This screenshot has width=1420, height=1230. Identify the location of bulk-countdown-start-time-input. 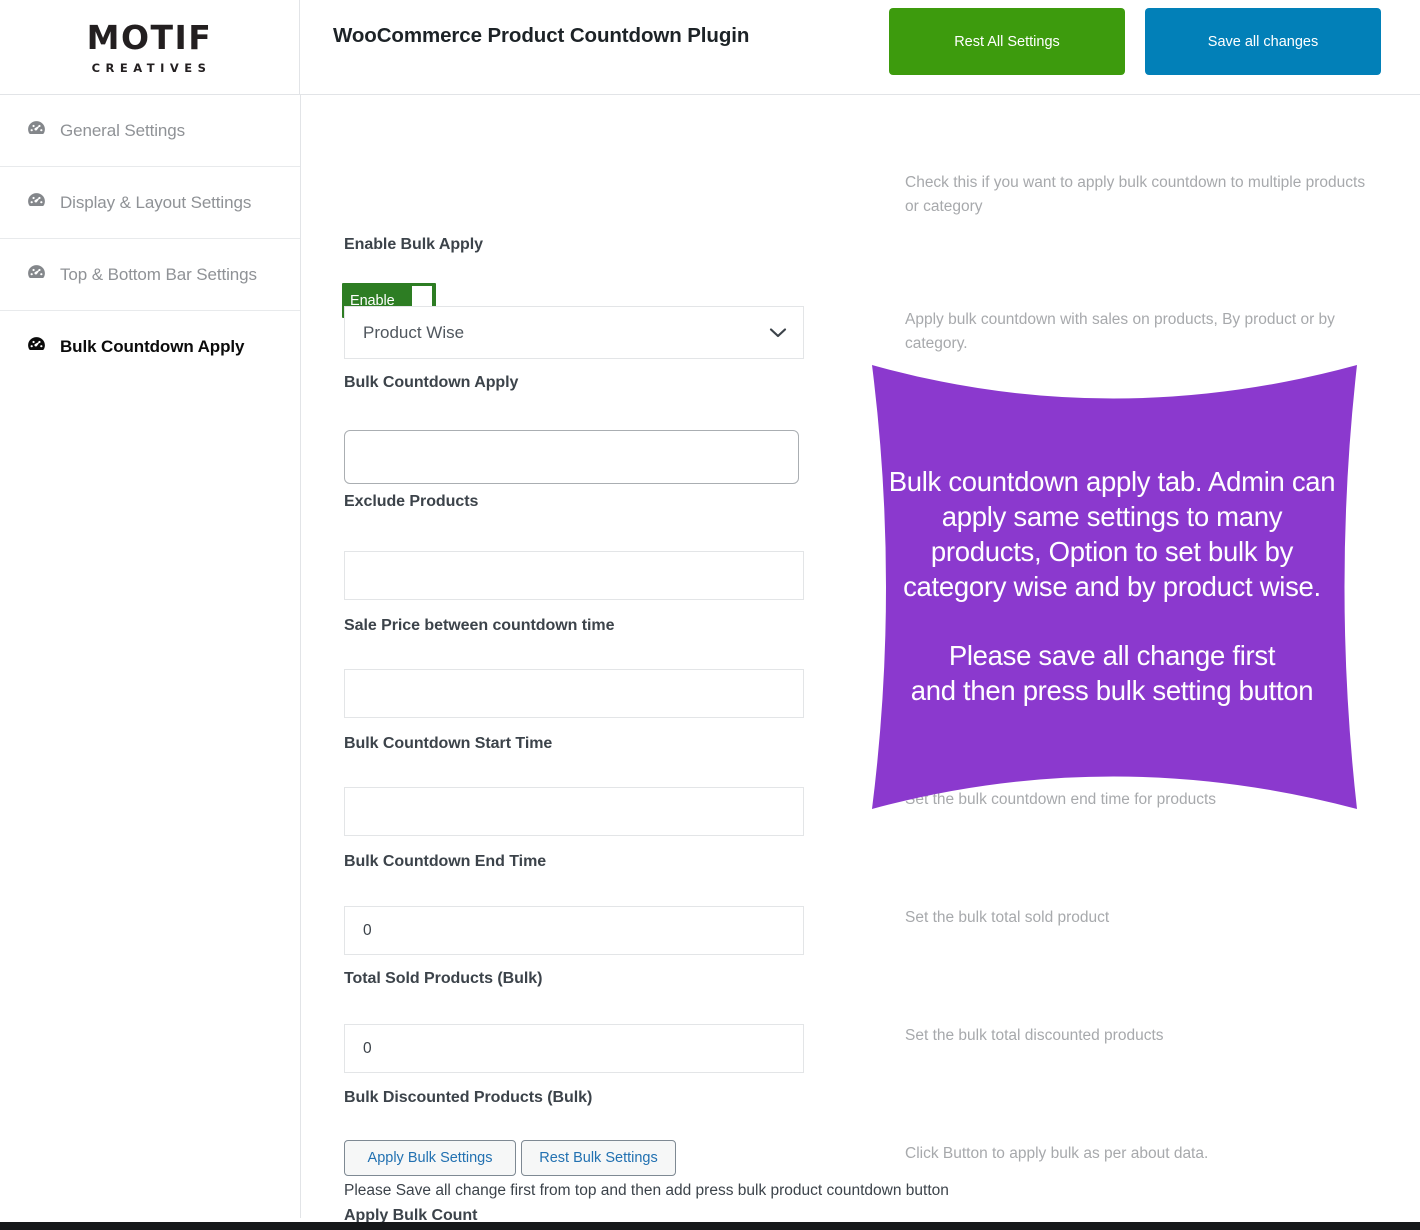
(574, 693).